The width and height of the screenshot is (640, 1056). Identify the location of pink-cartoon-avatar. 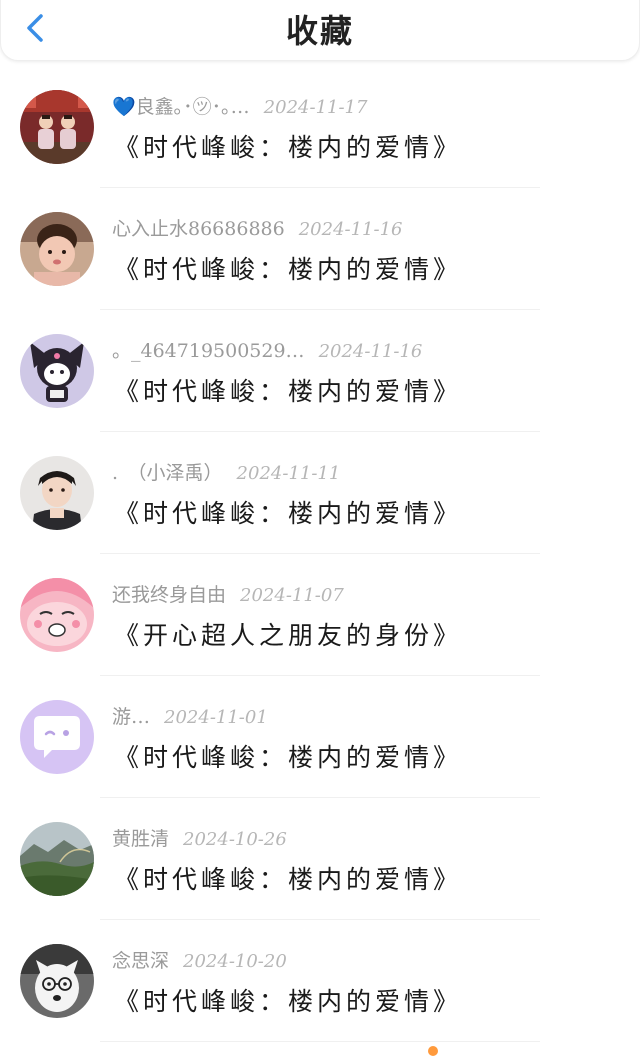
(57, 615).